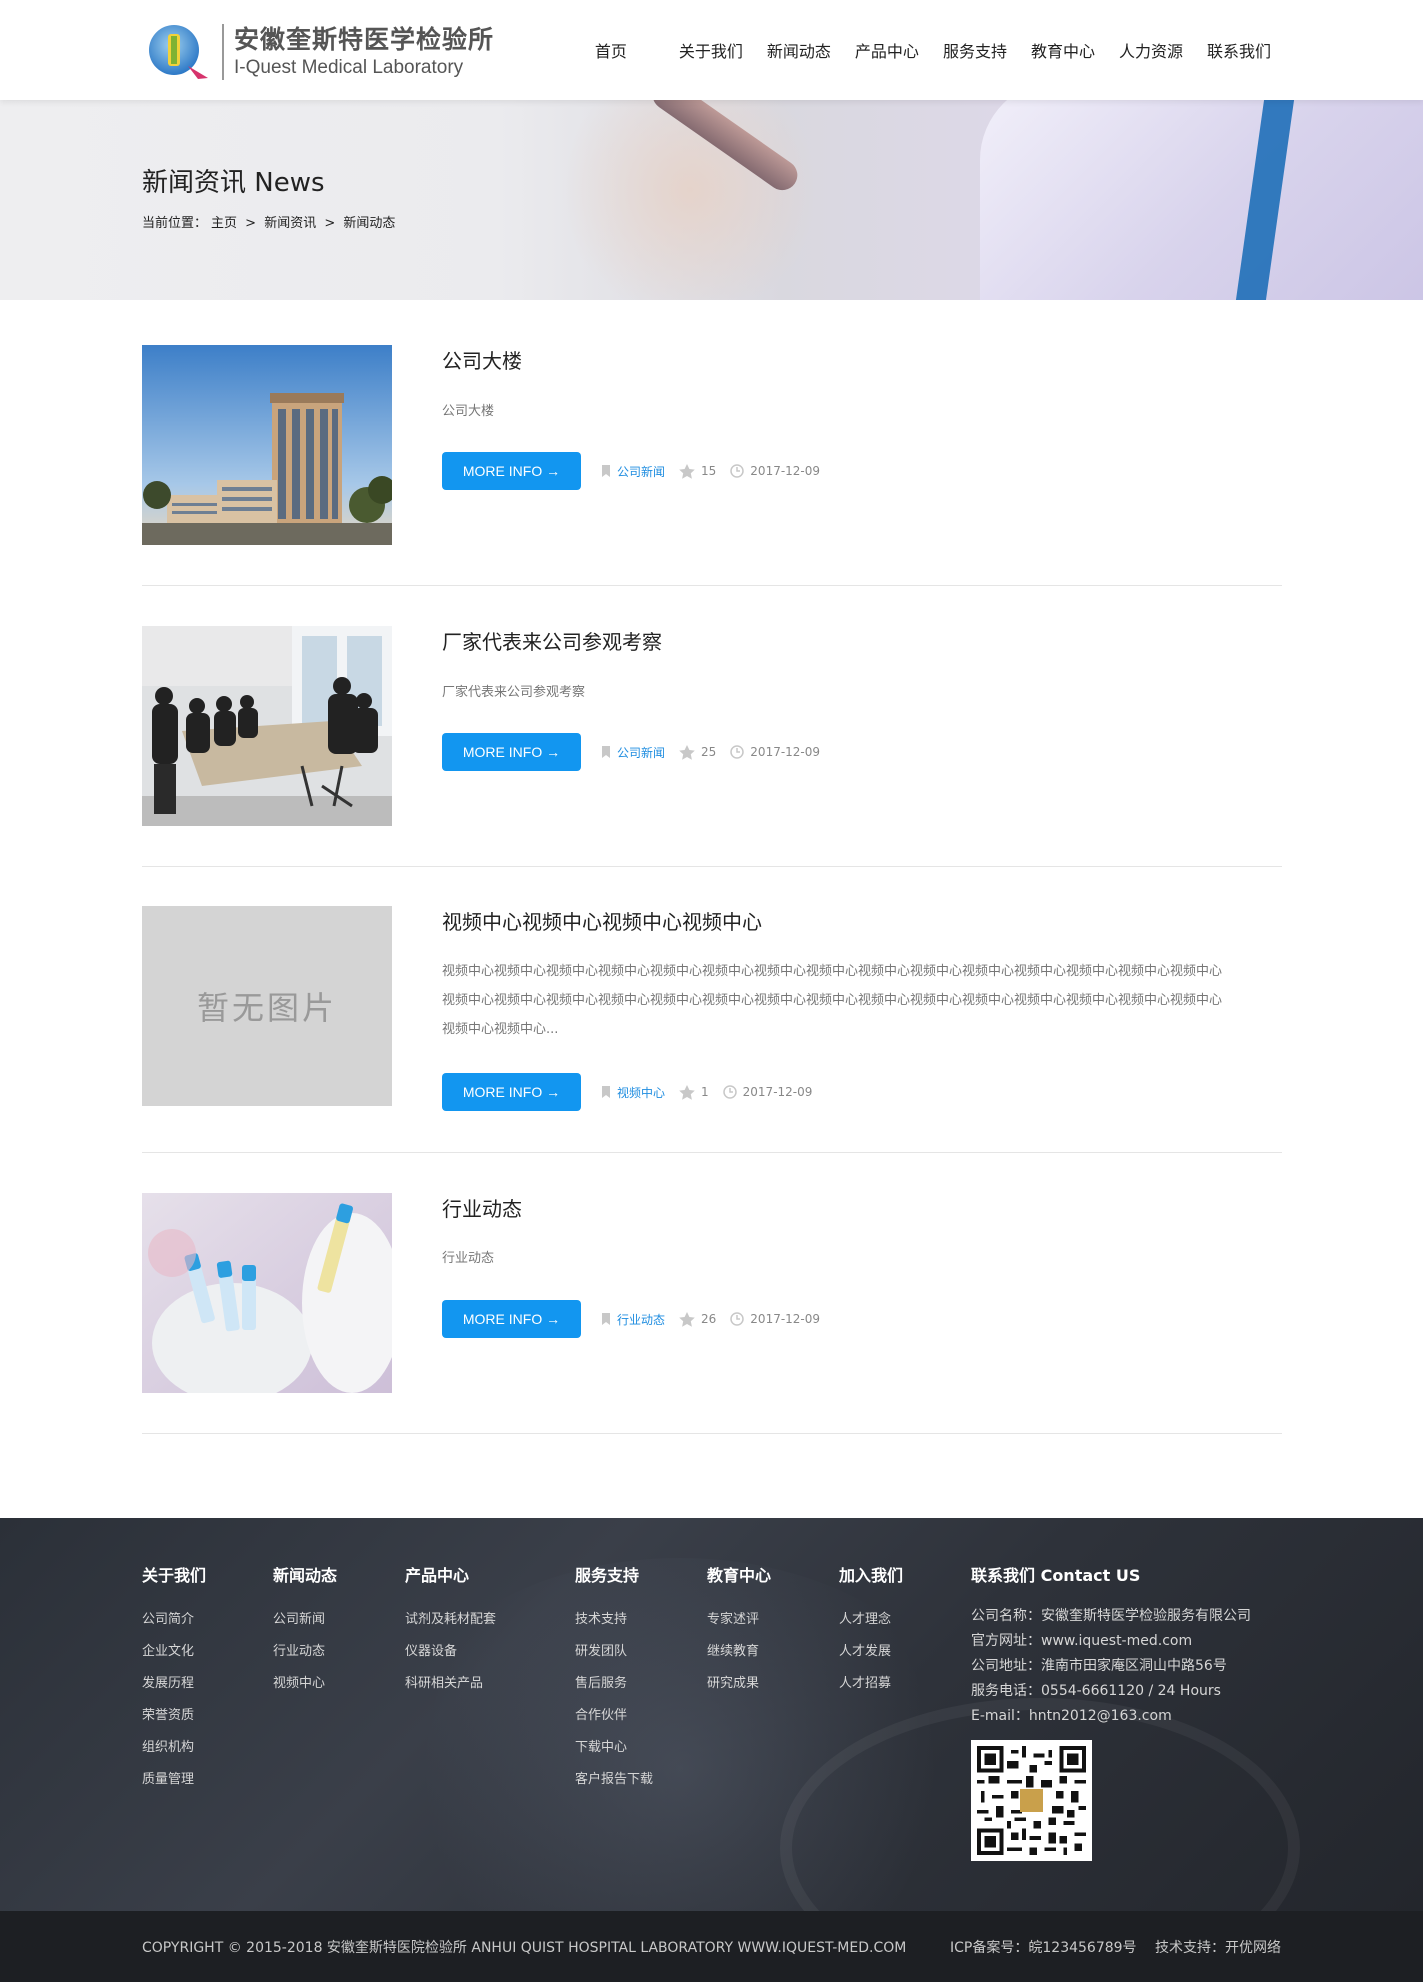 This screenshot has height=1982, width=1423. I want to click on news-summary: 厂家代表来公司参观考察, so click(514, 692).